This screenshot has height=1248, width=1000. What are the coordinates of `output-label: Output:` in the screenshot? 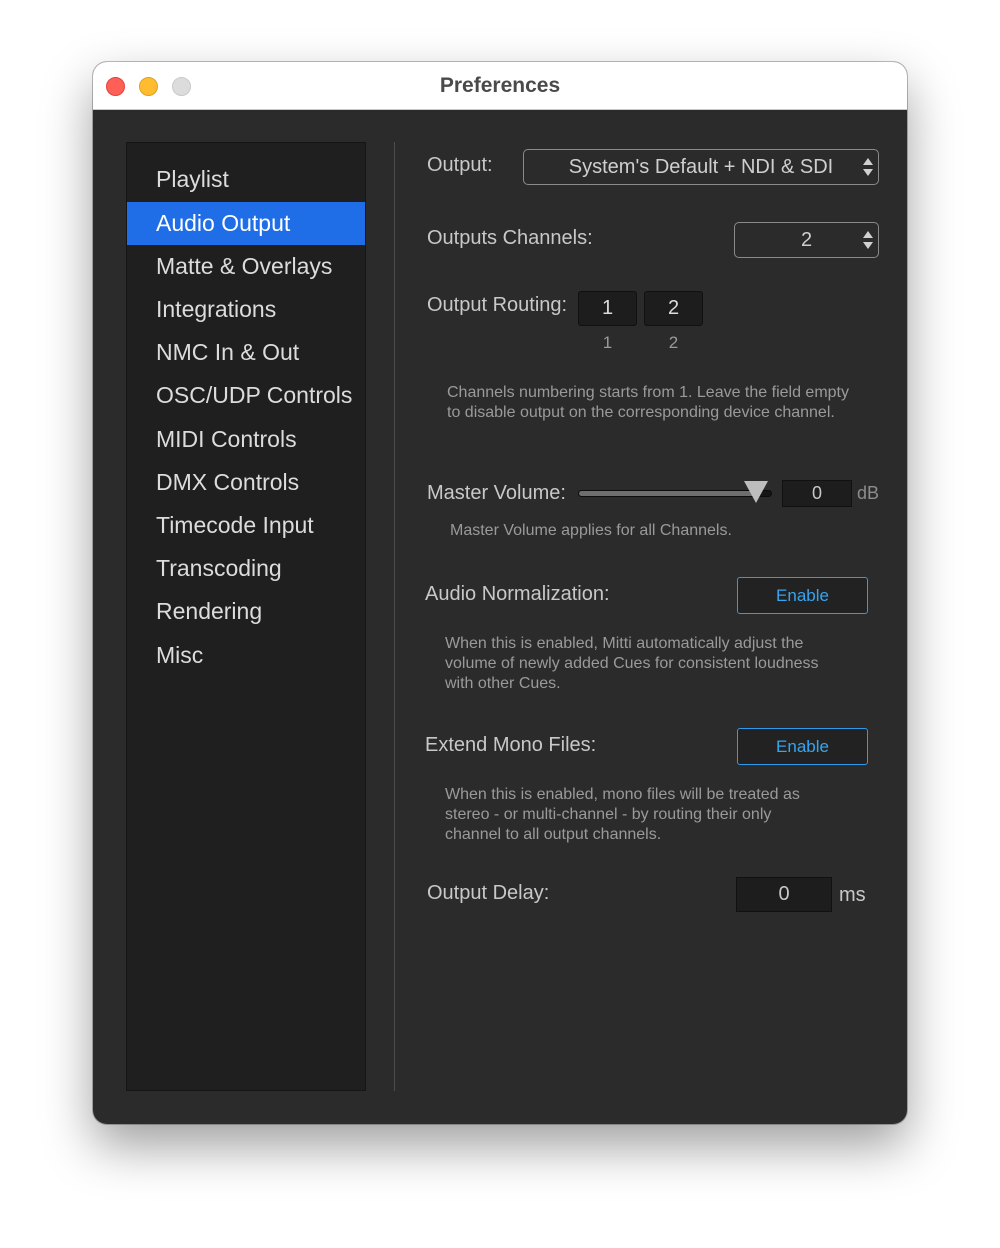 It's located at (460, 165).